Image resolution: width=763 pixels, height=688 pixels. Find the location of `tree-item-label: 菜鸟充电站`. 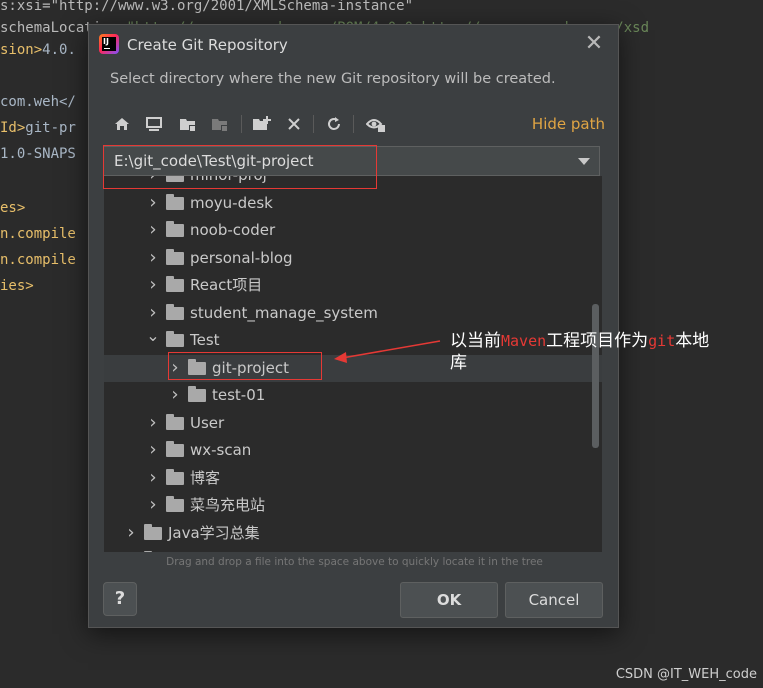

tree-item-label: 菜鸟充电站 is located at coordinates (228, 505).